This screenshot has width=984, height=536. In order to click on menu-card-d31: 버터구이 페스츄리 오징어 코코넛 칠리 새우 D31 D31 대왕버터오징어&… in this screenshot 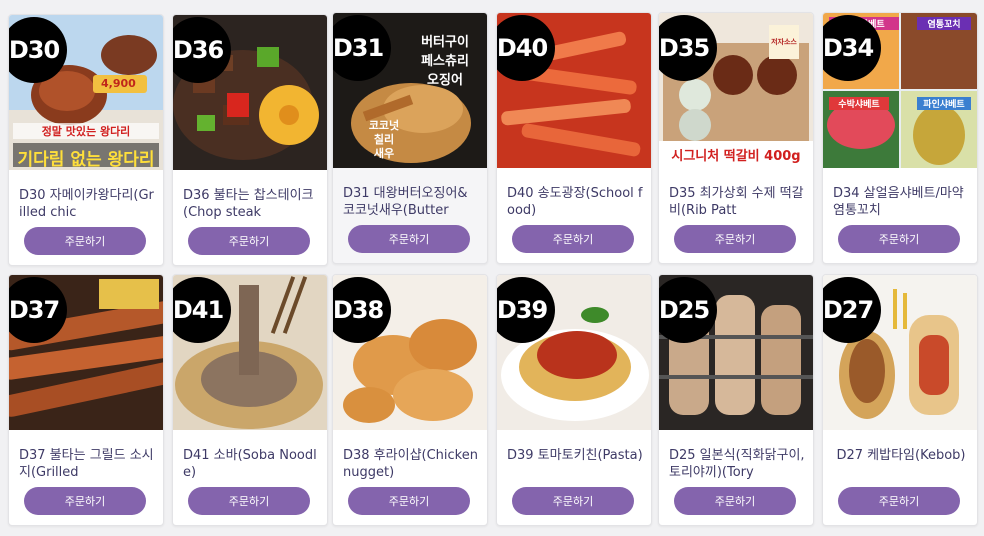, I will do `click(410, 138)`.